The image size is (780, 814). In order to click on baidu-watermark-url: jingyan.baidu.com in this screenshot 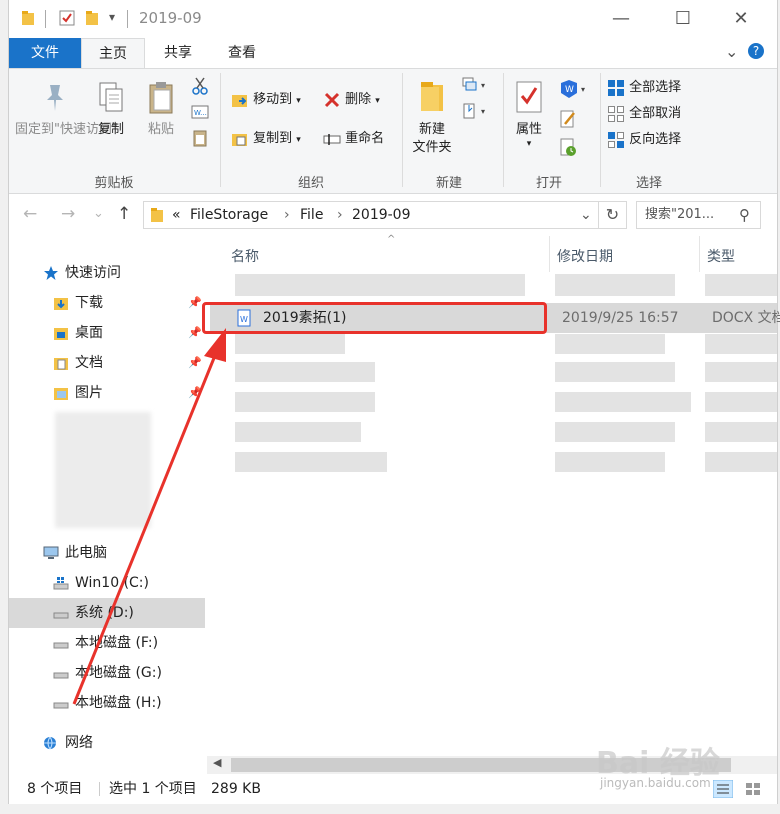, I will do `click(655, 783)`.